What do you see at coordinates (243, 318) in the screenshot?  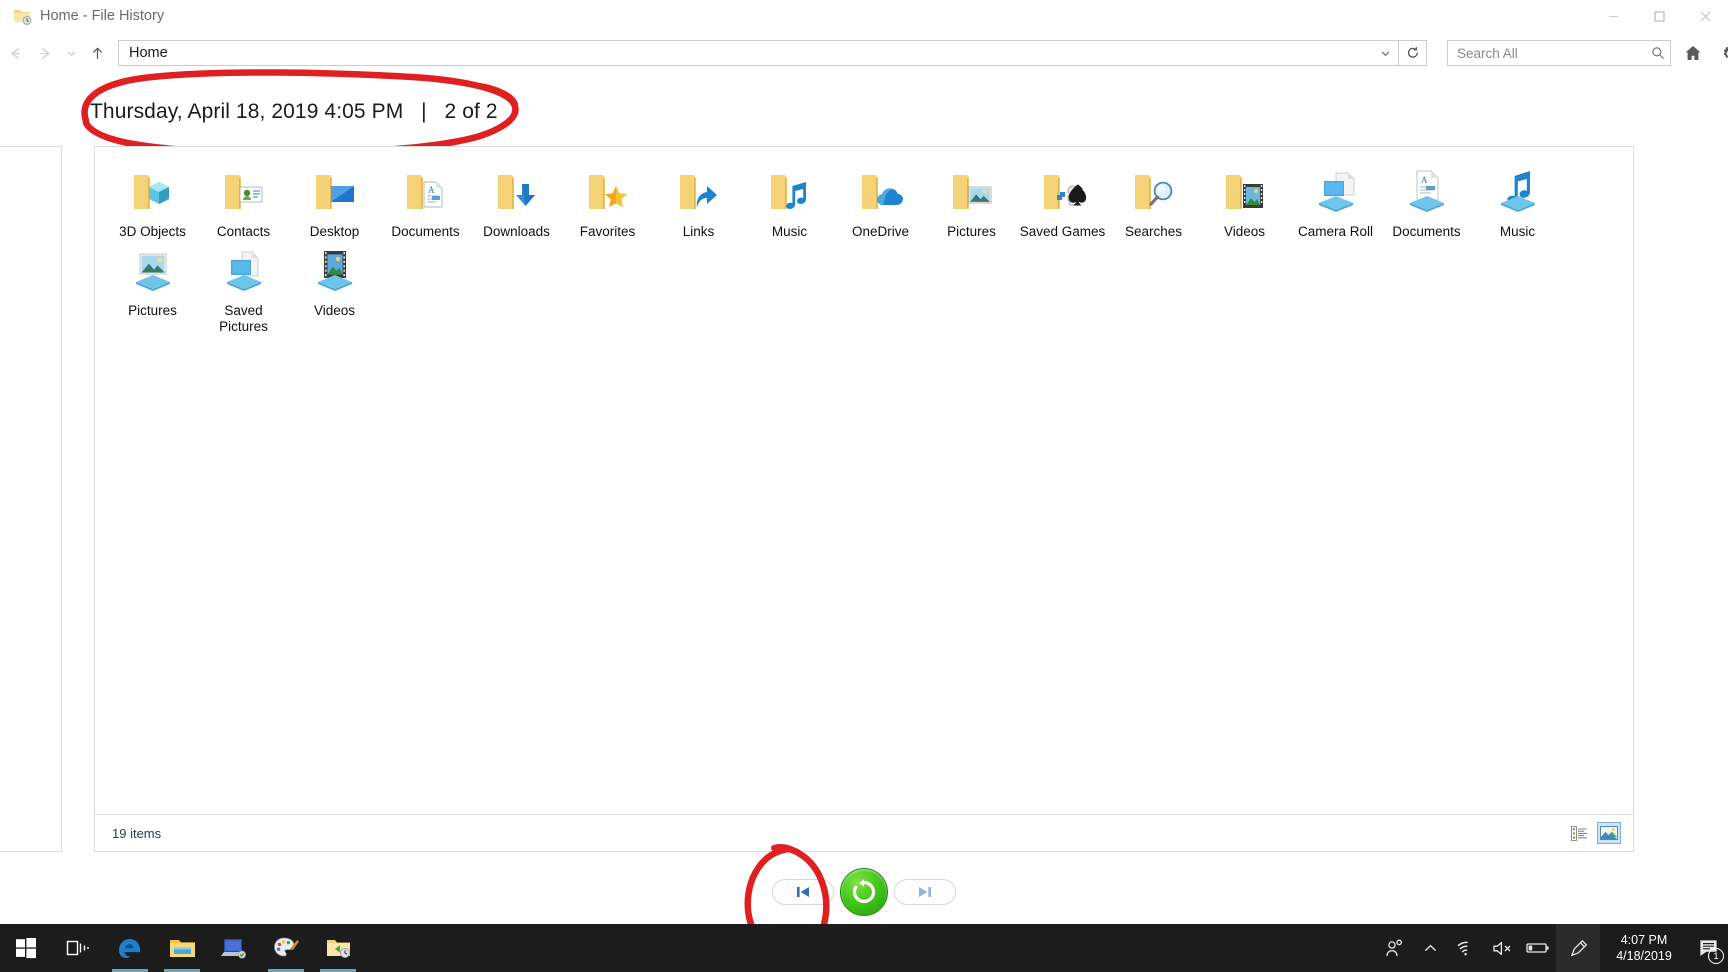 I see `file-item-label: Saved Pictures` at bounding box center [243, 318].